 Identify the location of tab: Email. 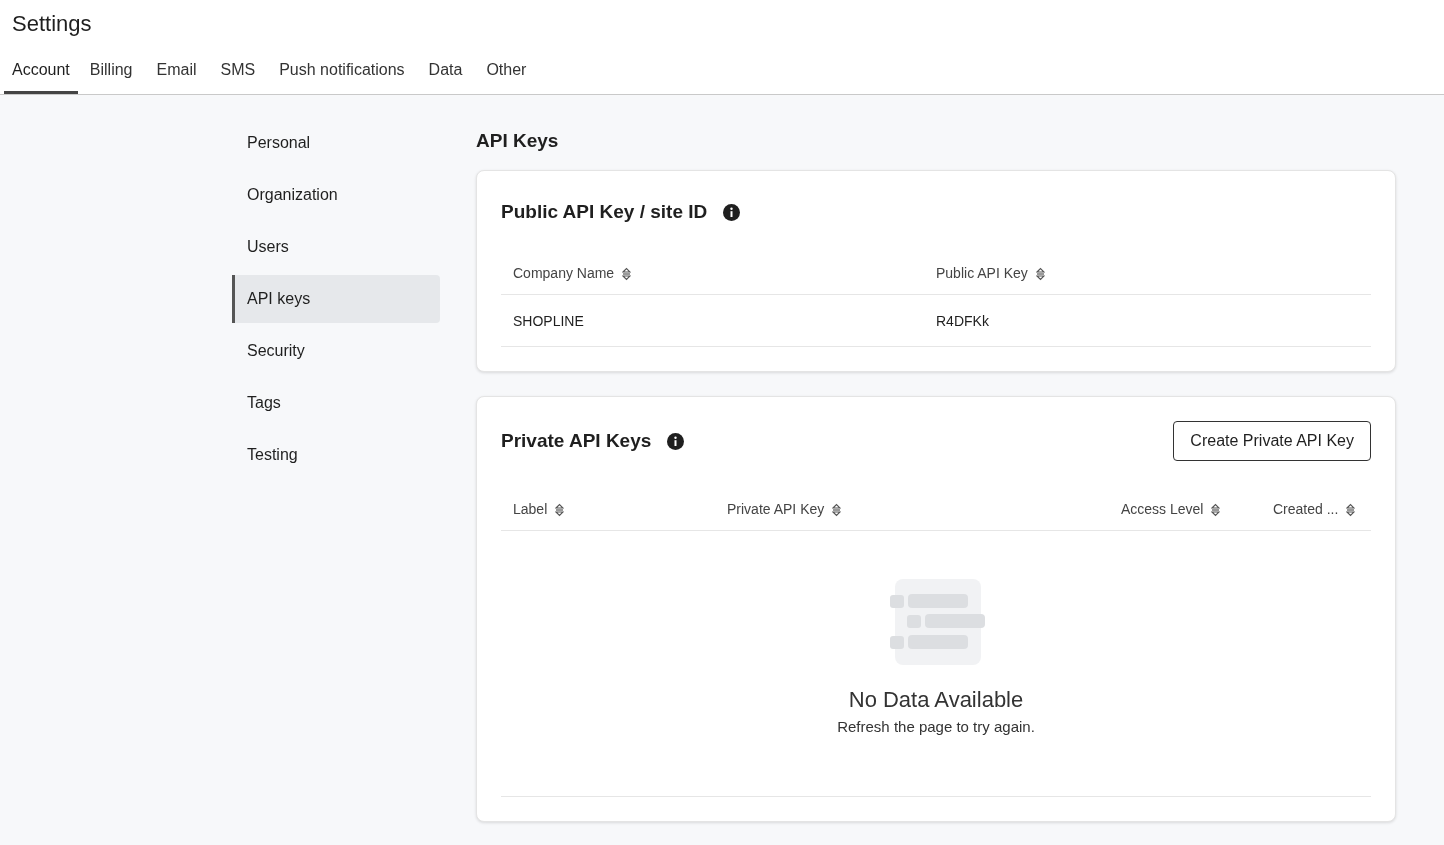
(176, 71).